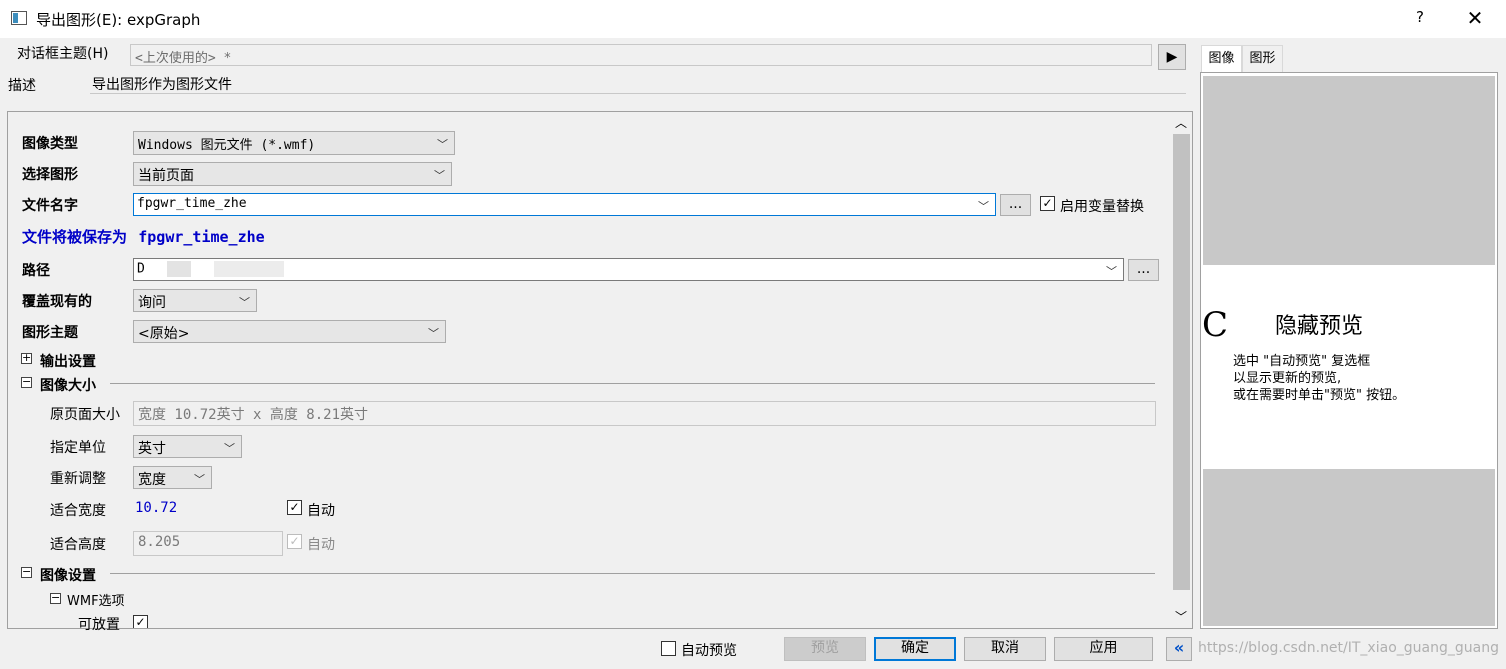 Image resolution: width=1506 pixels, height=669 pixels. Describe the element at coordinates (164, 334) in the screenshot. I see `graph-theme-value: <原始>` at that location.